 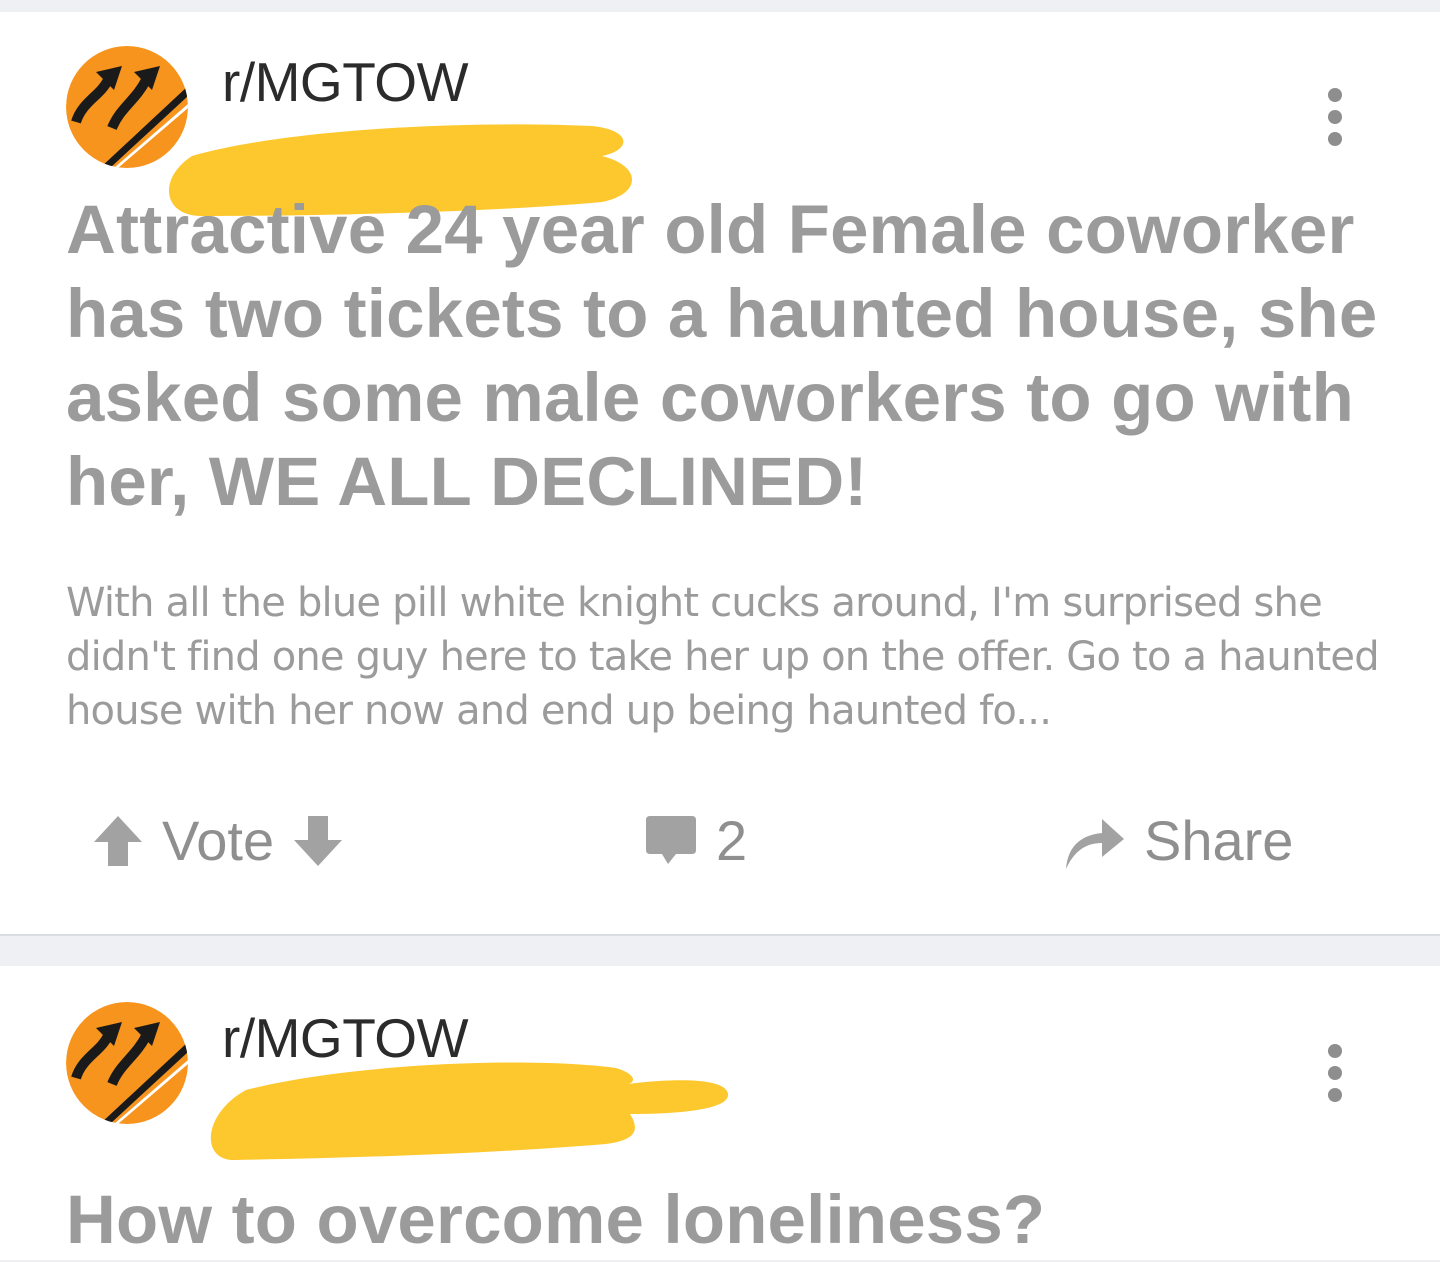 What do you see at coordinates (732, 840) in the screenshot?
I see `comment-count: 2` at bounding box center [732, 840].